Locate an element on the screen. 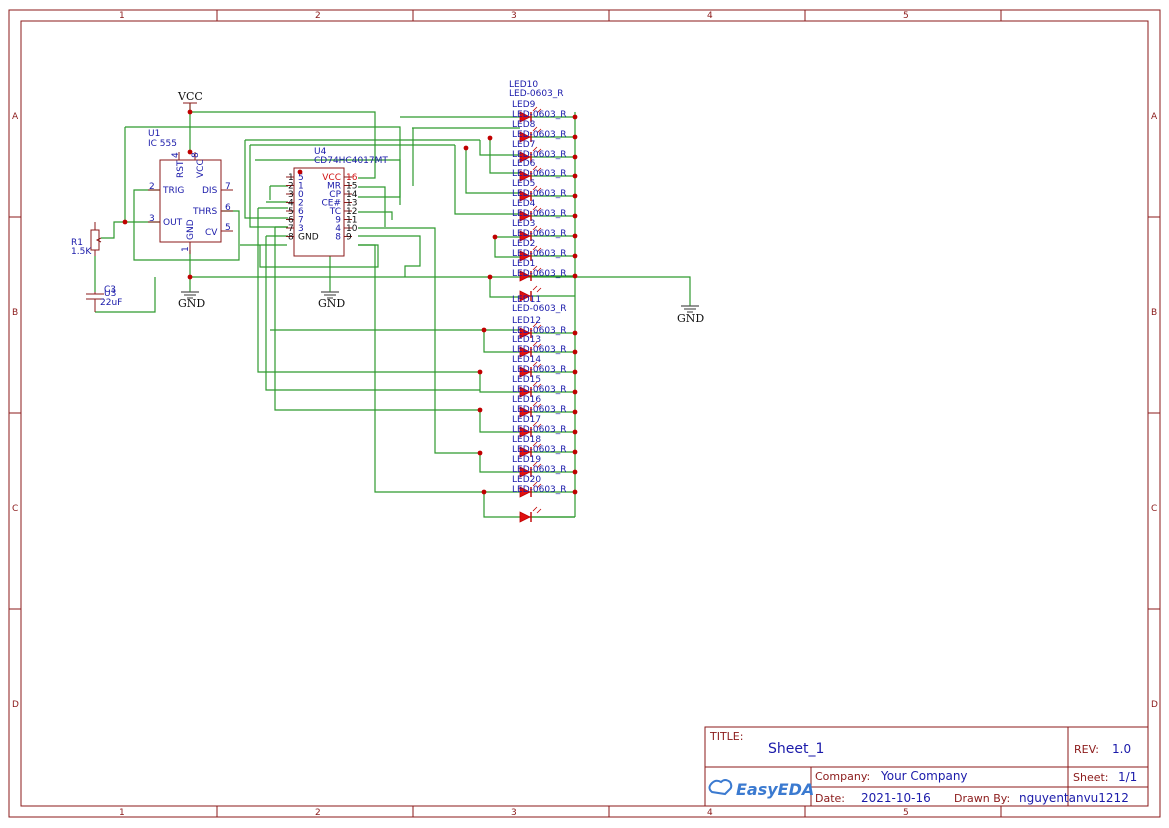 The width and height of the screenshot is (1169, 828). sheet-title: Sheet_1 is located at coordinates (796, 749).